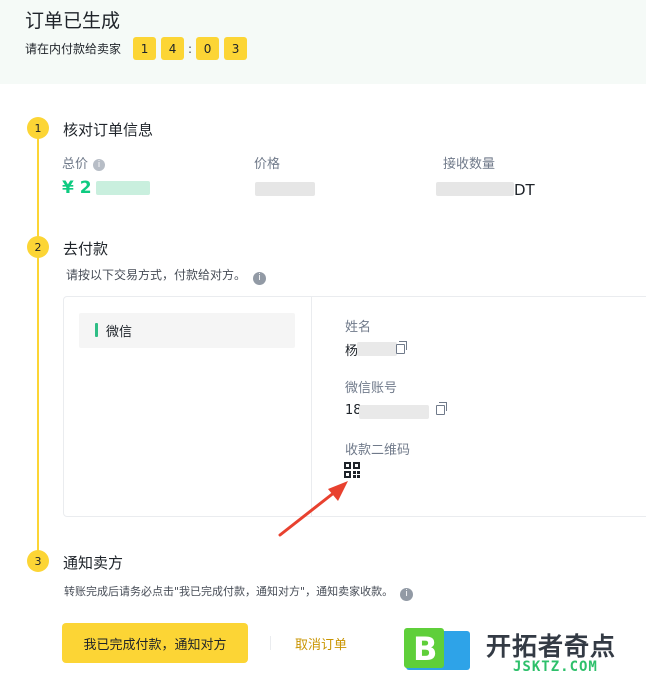 This screenshot has width=646, height=683. Describe the element at coordinates (75, 164) in the screenshot. I see `total-price-label-text: 总价` at that location.